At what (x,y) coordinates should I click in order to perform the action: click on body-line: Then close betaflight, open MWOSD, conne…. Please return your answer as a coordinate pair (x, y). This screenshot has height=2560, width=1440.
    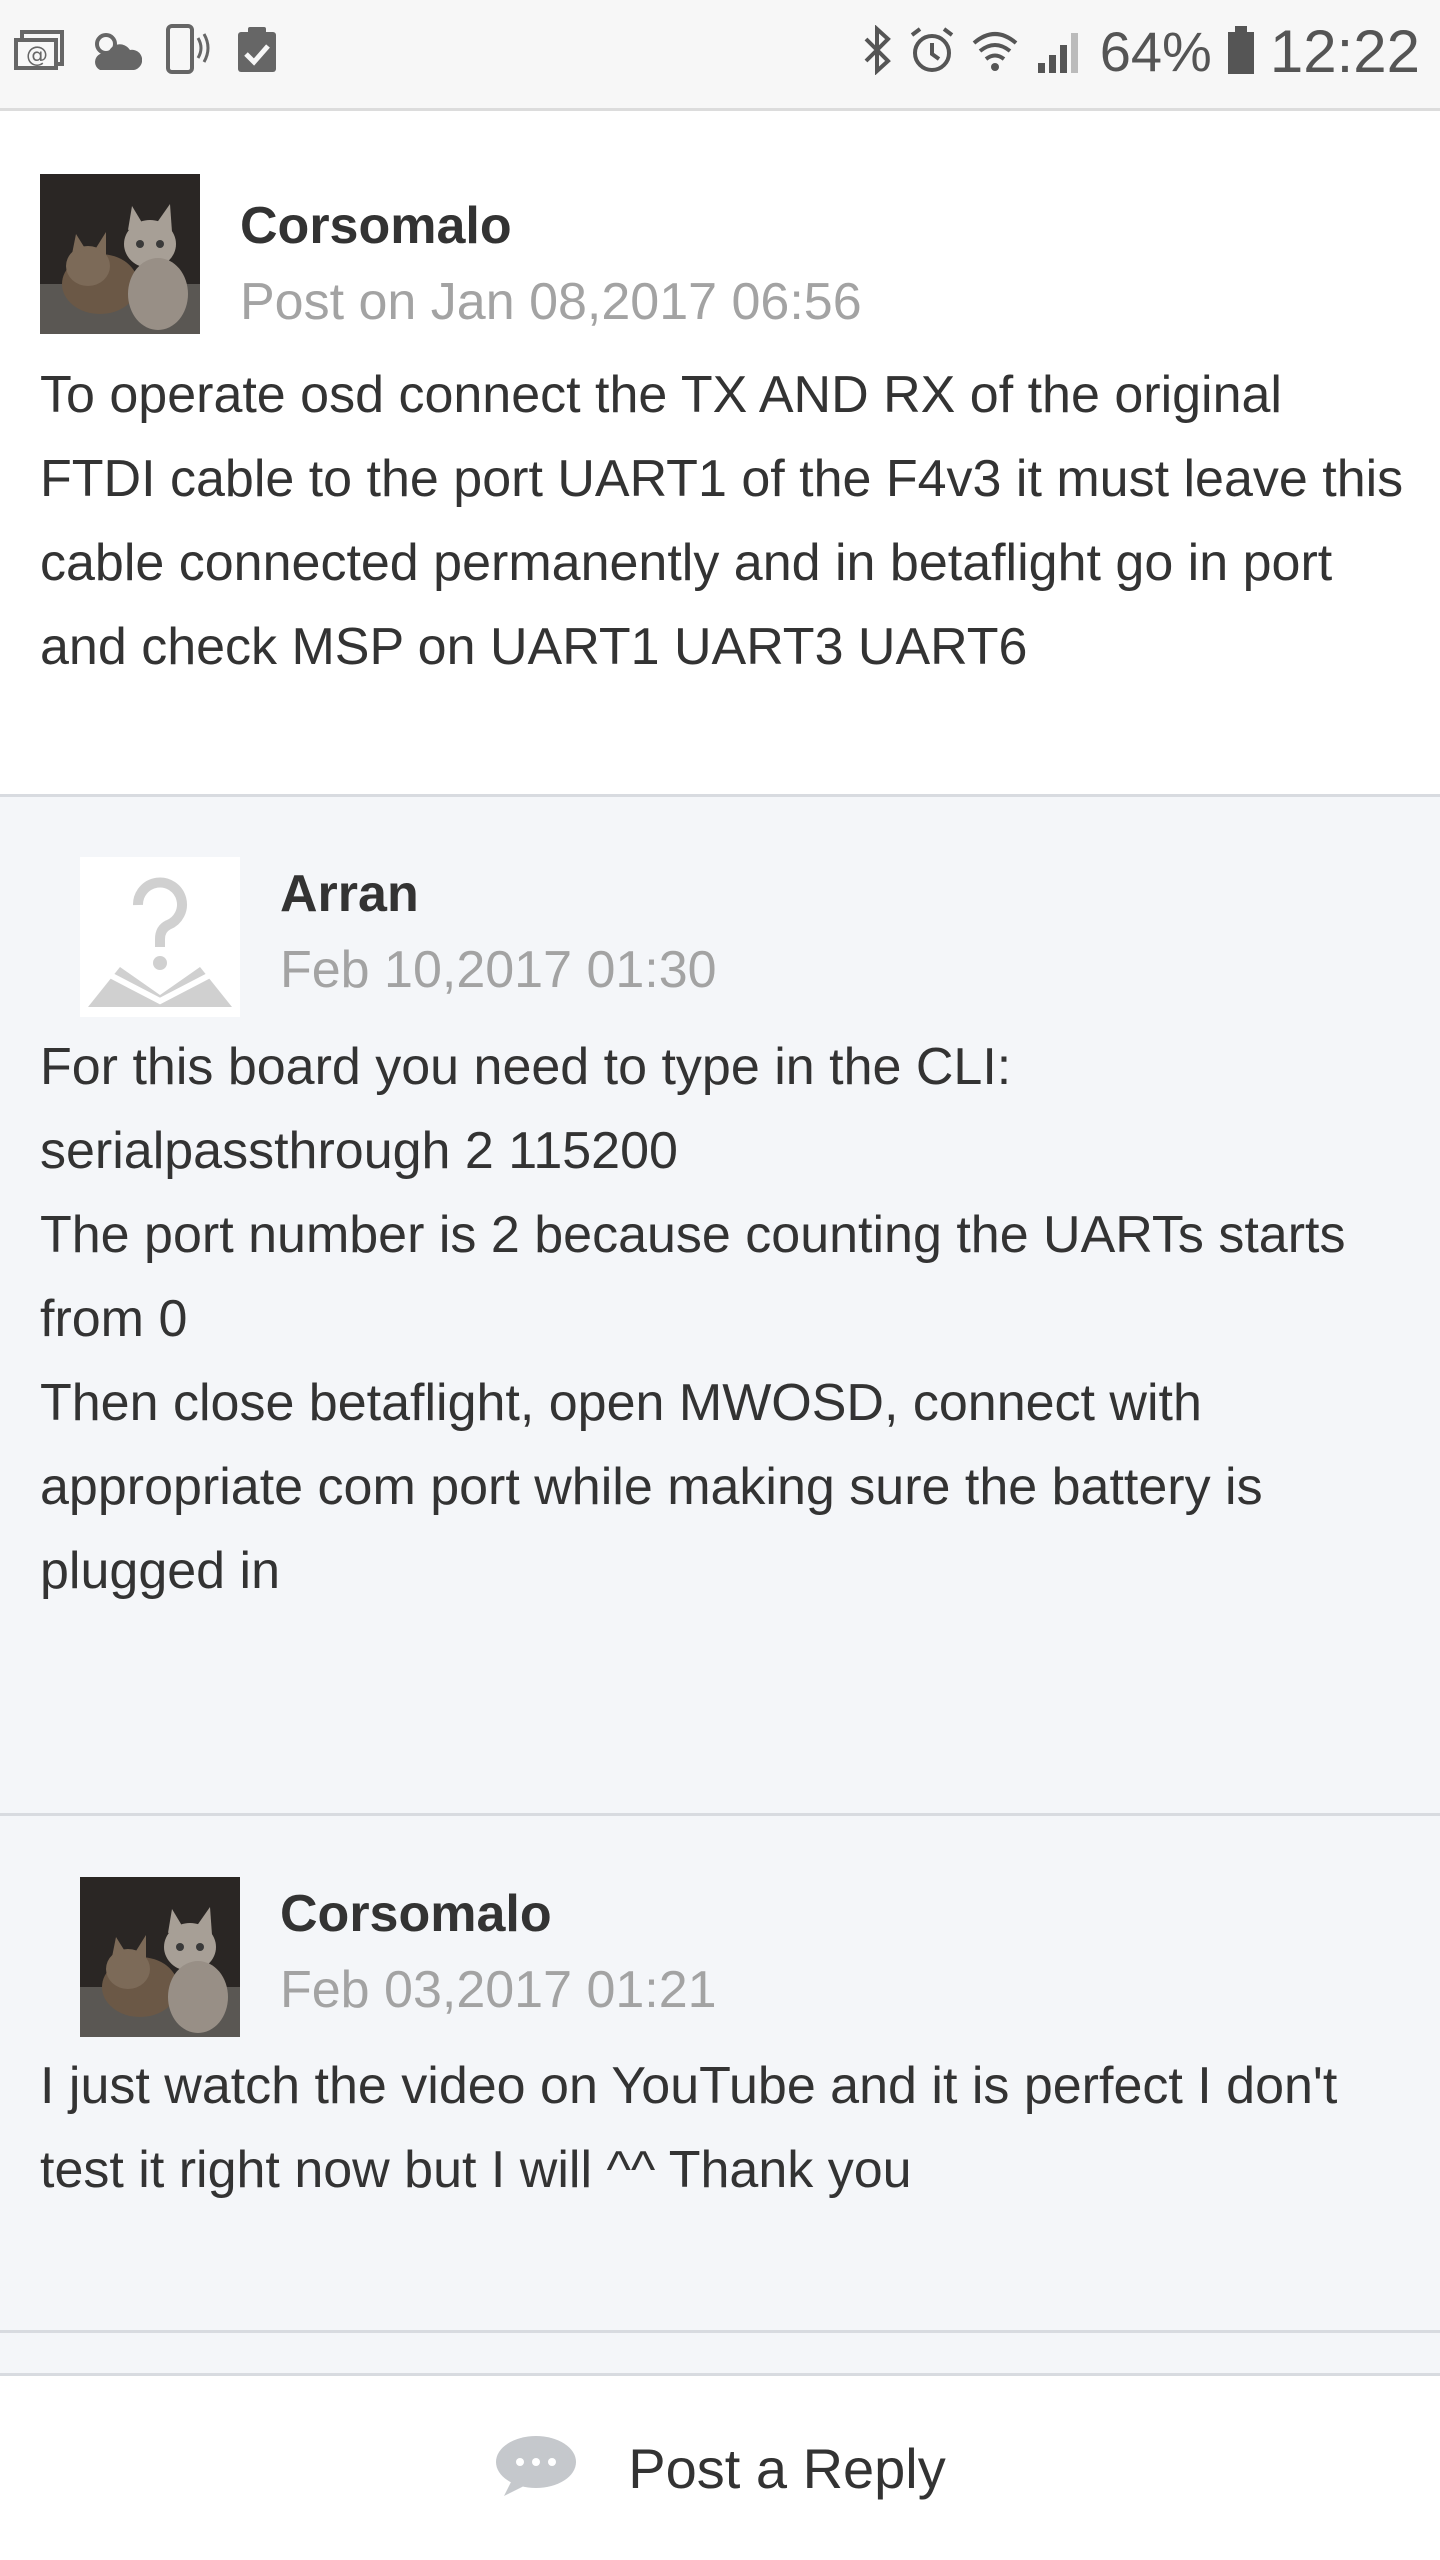
    Looking at the image, I should click on (651, 1487).